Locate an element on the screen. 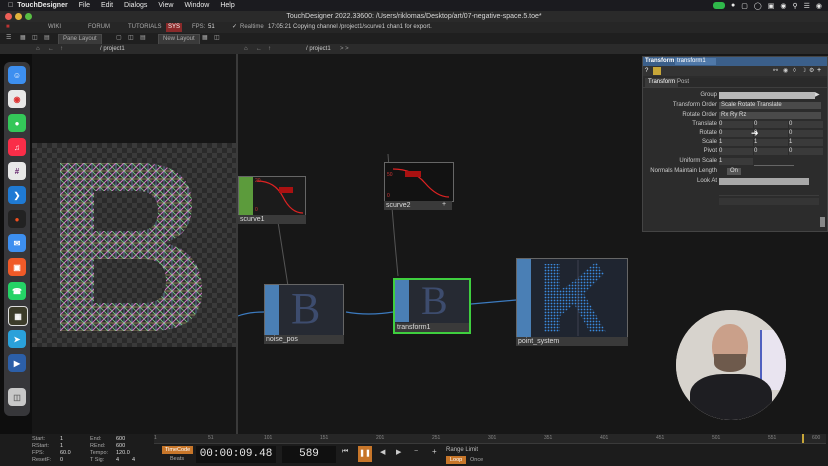 The height and width of the screenshot is (466, 828). scurve1-viewer: 20 0 is located at coordinates (272, 196).